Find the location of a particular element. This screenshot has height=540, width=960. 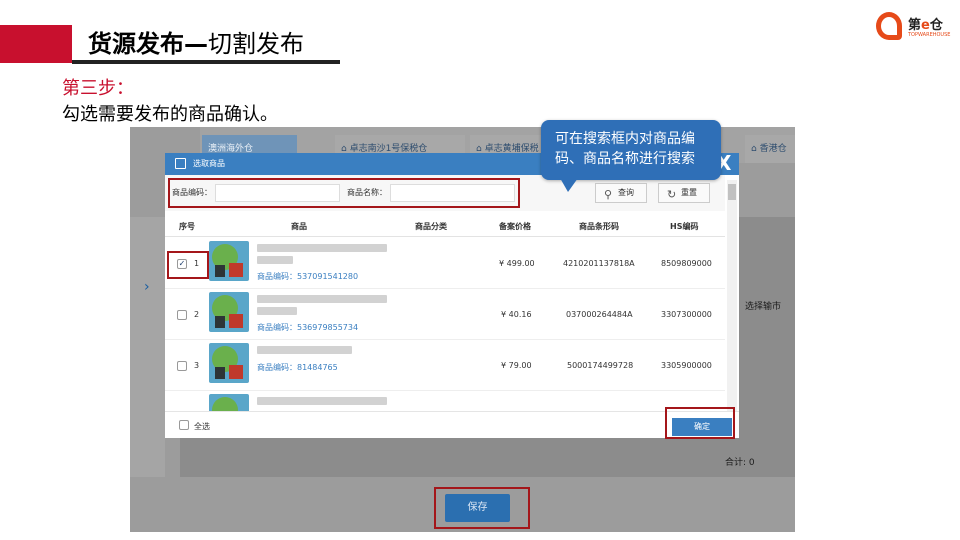

table-row is located at coordinates (445, 401).